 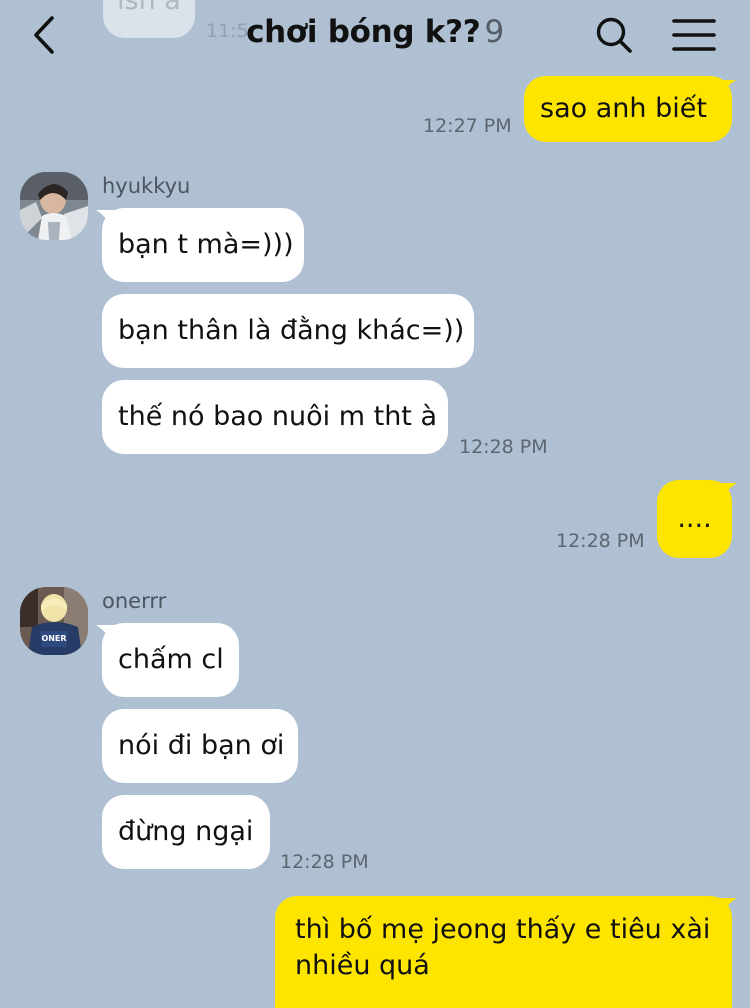 I want to click on chat-header: chơi bóng k?? 9, so click(x=375, y=36).